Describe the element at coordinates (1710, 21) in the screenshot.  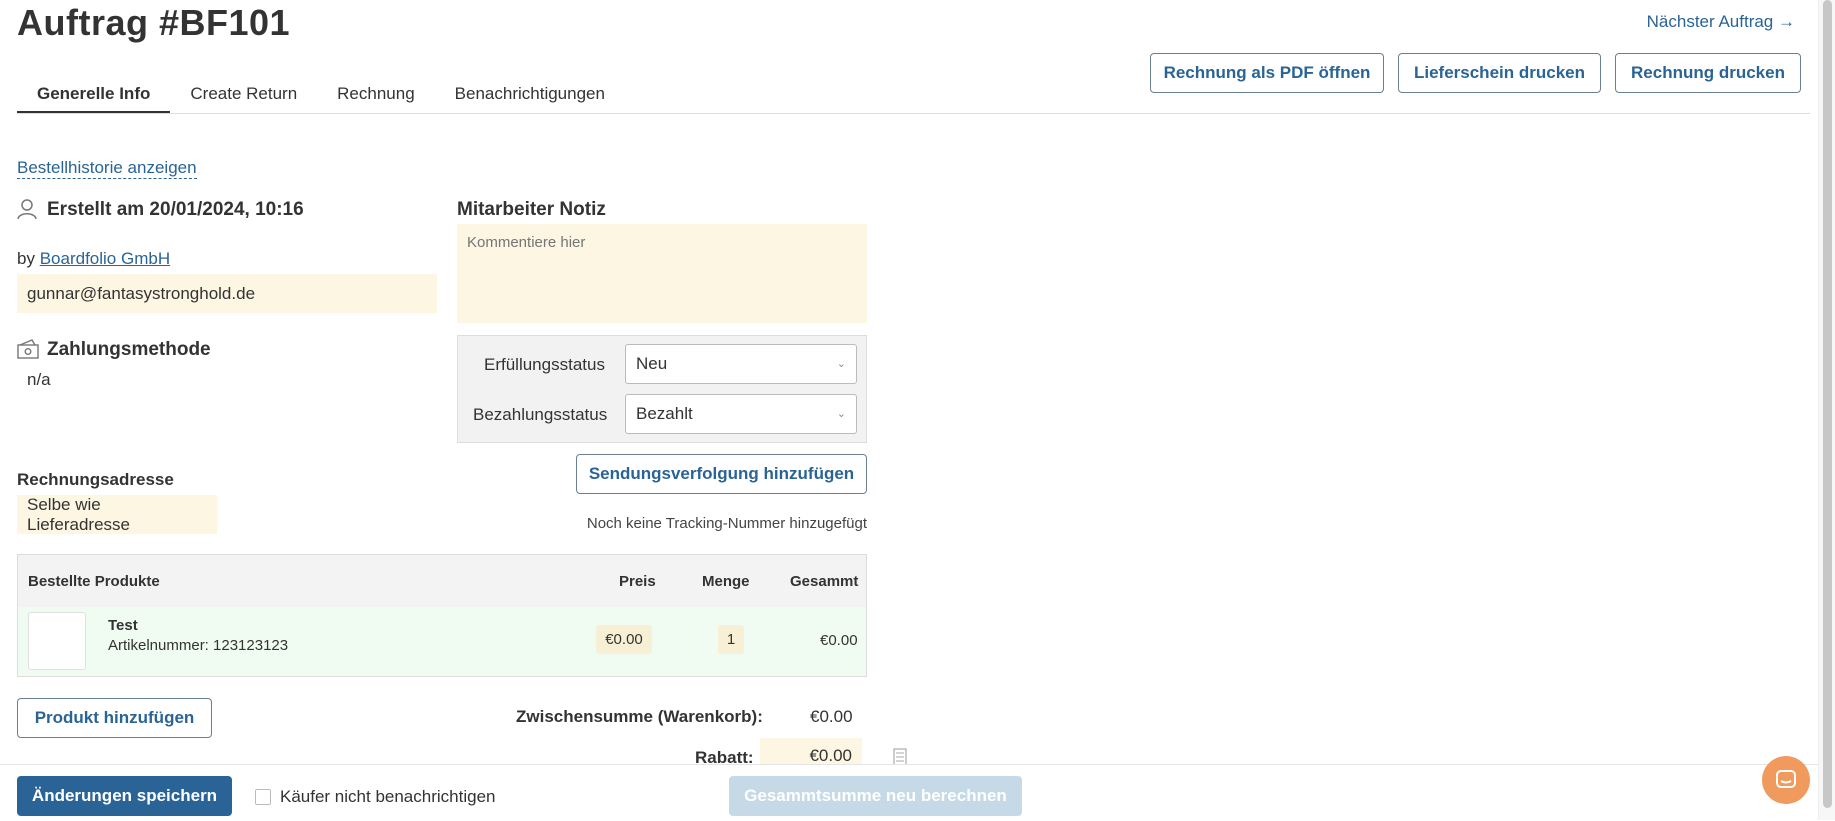
I see `next-order-label: Nächster Auftrag` at that location.